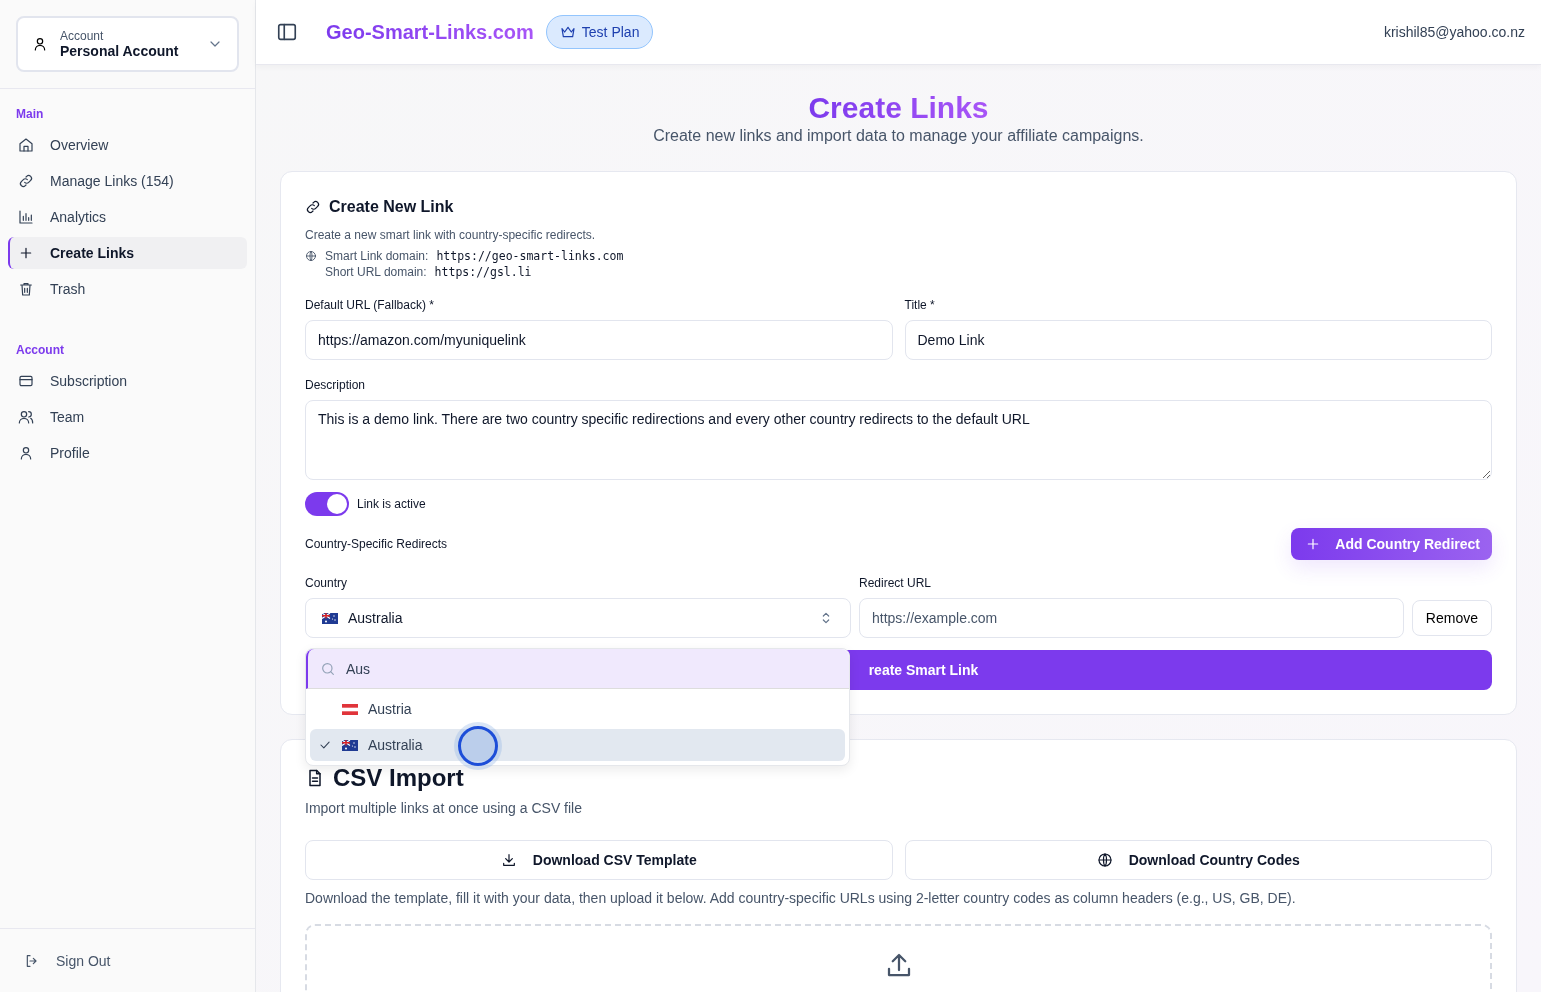 Image resolution: width=1541 pixels, height=992 pixels. I want to click on account-switcher: Account Personal Account, so click(127, 44).